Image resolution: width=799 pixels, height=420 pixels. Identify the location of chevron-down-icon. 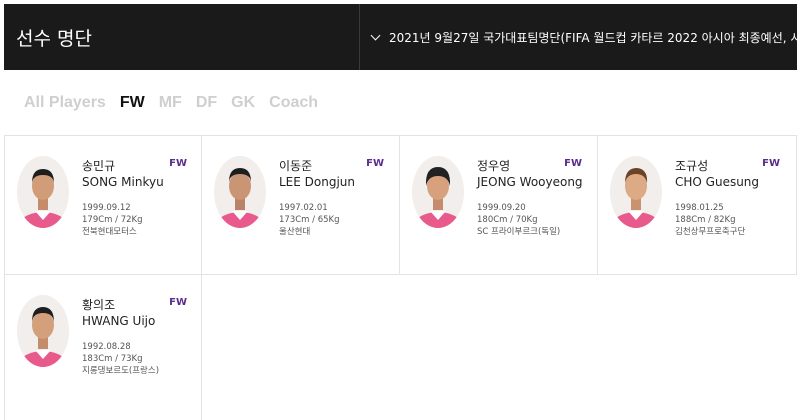
(375, 35).